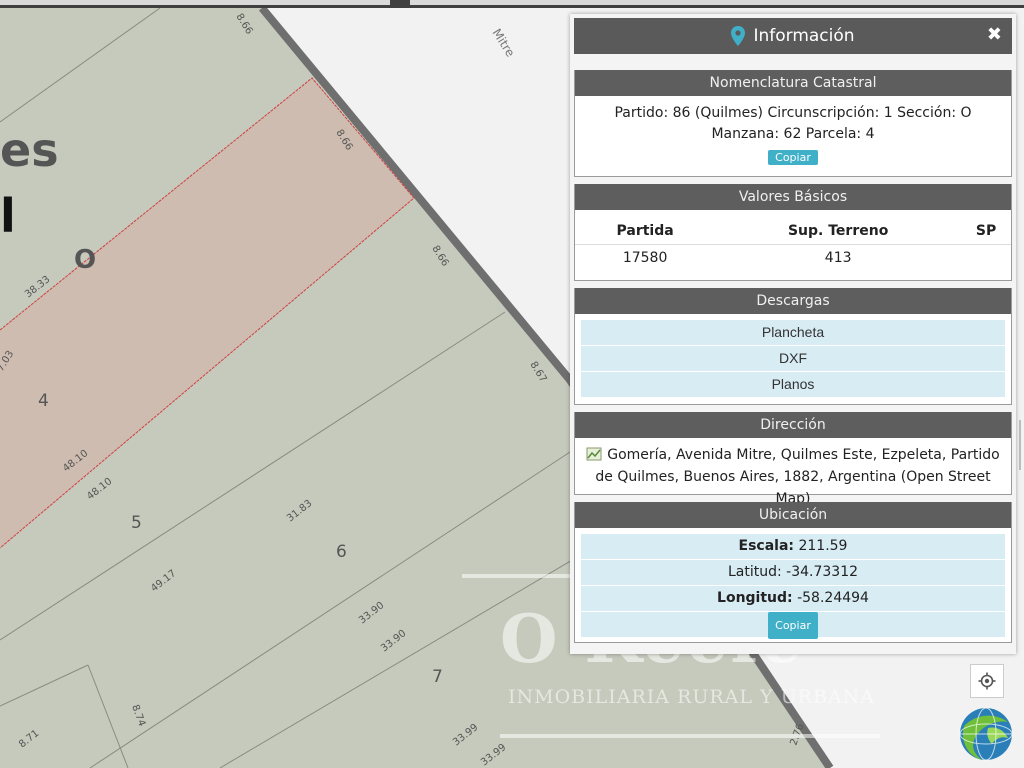 The image size is (1024, 768). What do you see at coordinates (754, 572) in the screenshot?
I see `latitud-label: Latitud:` at bounding box center [754, 572].